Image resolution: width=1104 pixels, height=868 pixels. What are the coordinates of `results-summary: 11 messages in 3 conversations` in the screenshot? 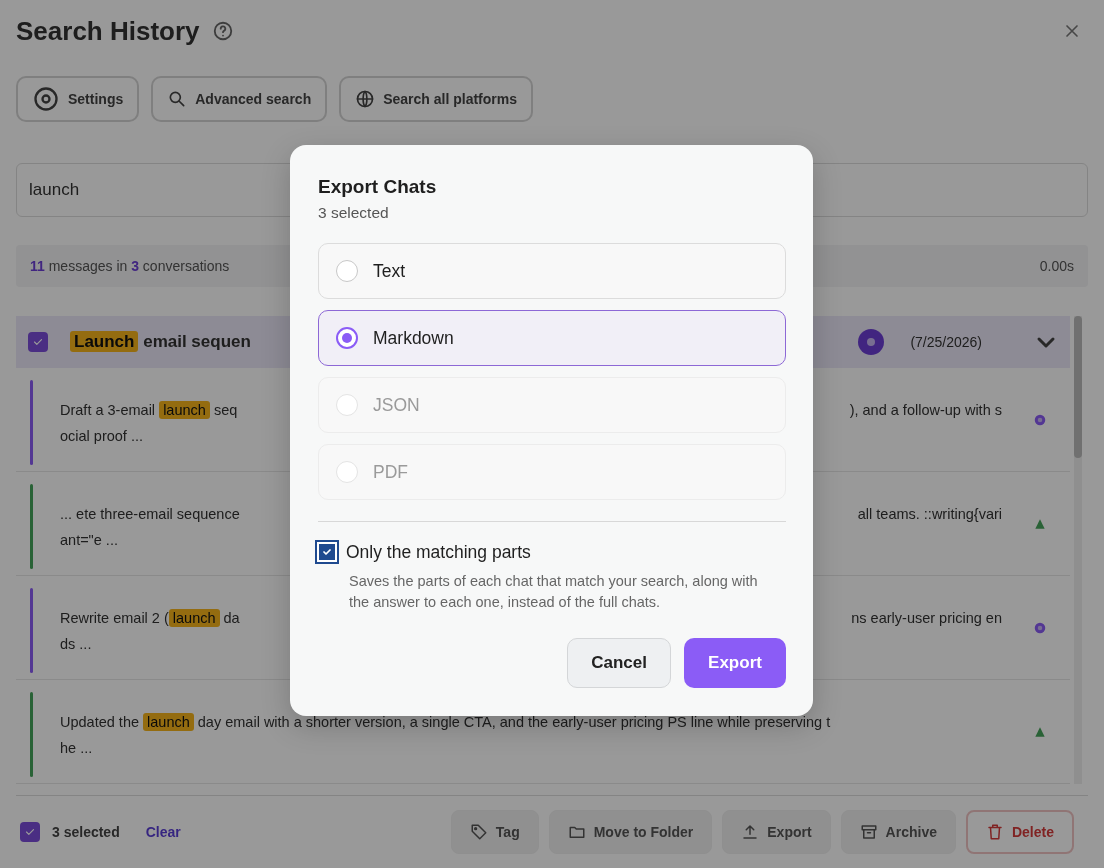 It's located at (130, 266).